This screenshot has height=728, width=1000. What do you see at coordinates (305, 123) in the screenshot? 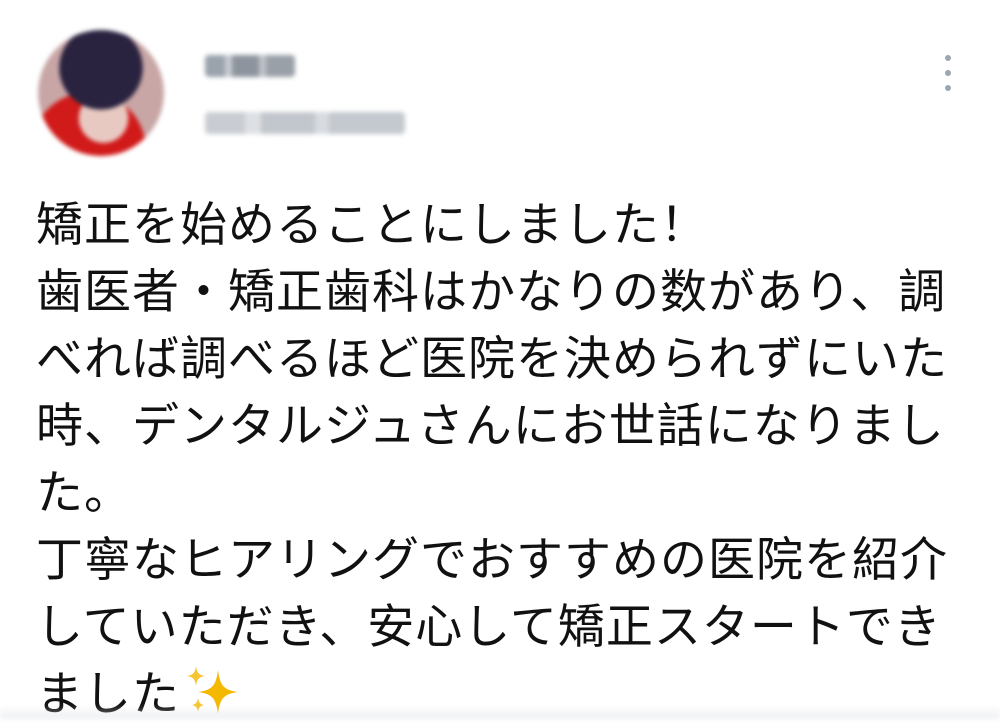
I see `user-handle-blurred` at bounding box center [305, 123].